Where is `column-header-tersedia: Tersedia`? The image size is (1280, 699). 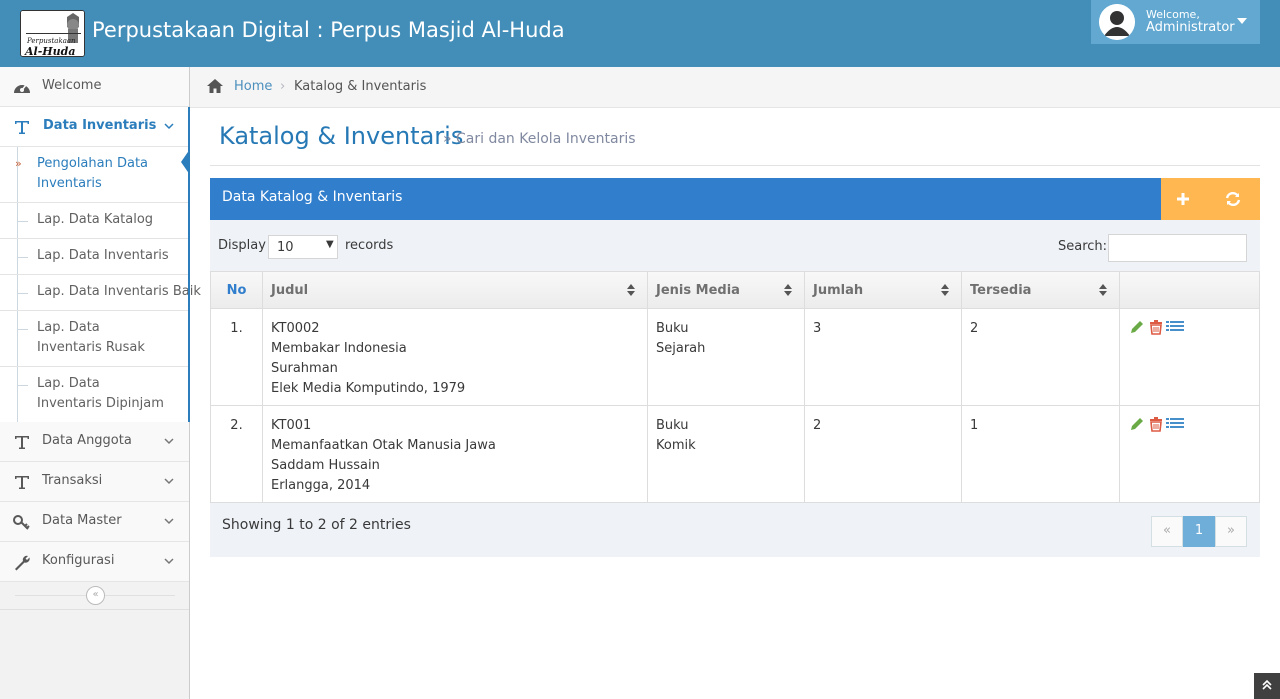 column-header-tersedia: Tersedia is located at coordinates (1041, 290).